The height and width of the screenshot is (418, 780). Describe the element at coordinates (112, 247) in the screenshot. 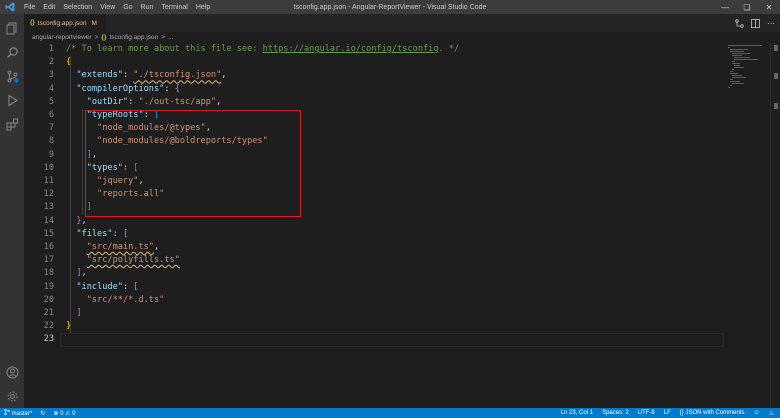

I see `code-line: "src/main.ts",` at that location.